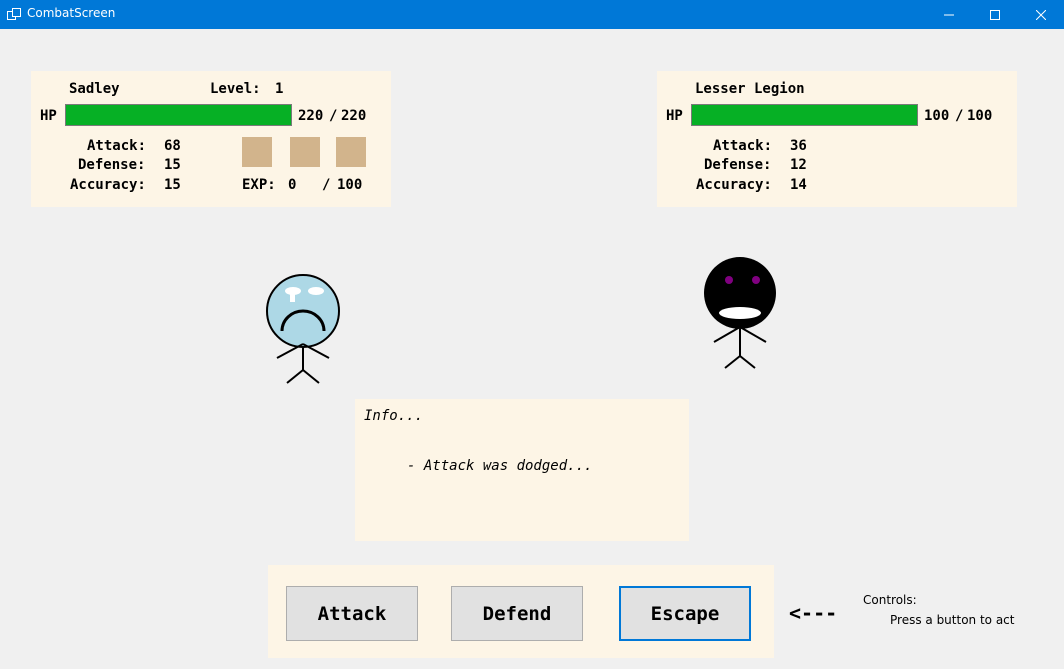  What do you see at coordinates (798, 146) in the screenshot?
I see `enemy-attack-value: 36` at bounding box center [798, 146].